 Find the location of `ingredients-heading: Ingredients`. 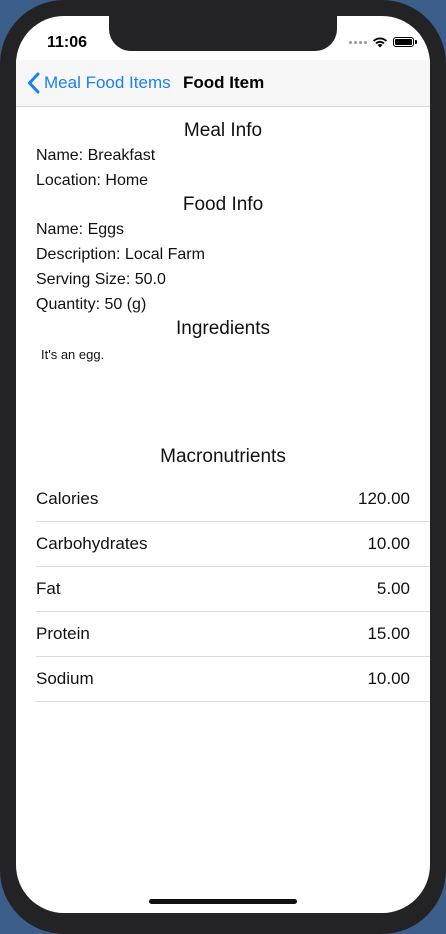

ingredients-heading: Ingredients is located at coordinates (222, 328).